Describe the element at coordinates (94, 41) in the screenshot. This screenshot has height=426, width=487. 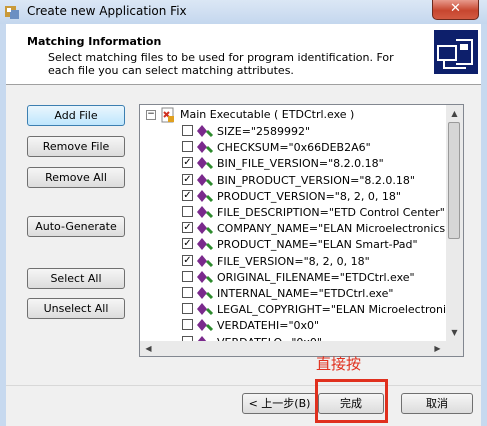
I see `page-title: Matching Information` at that location.